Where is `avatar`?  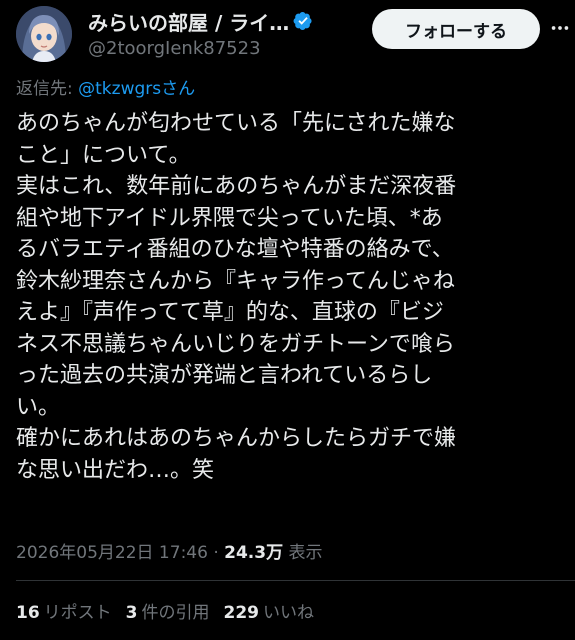 avatar is located at coordinates (44, 34).